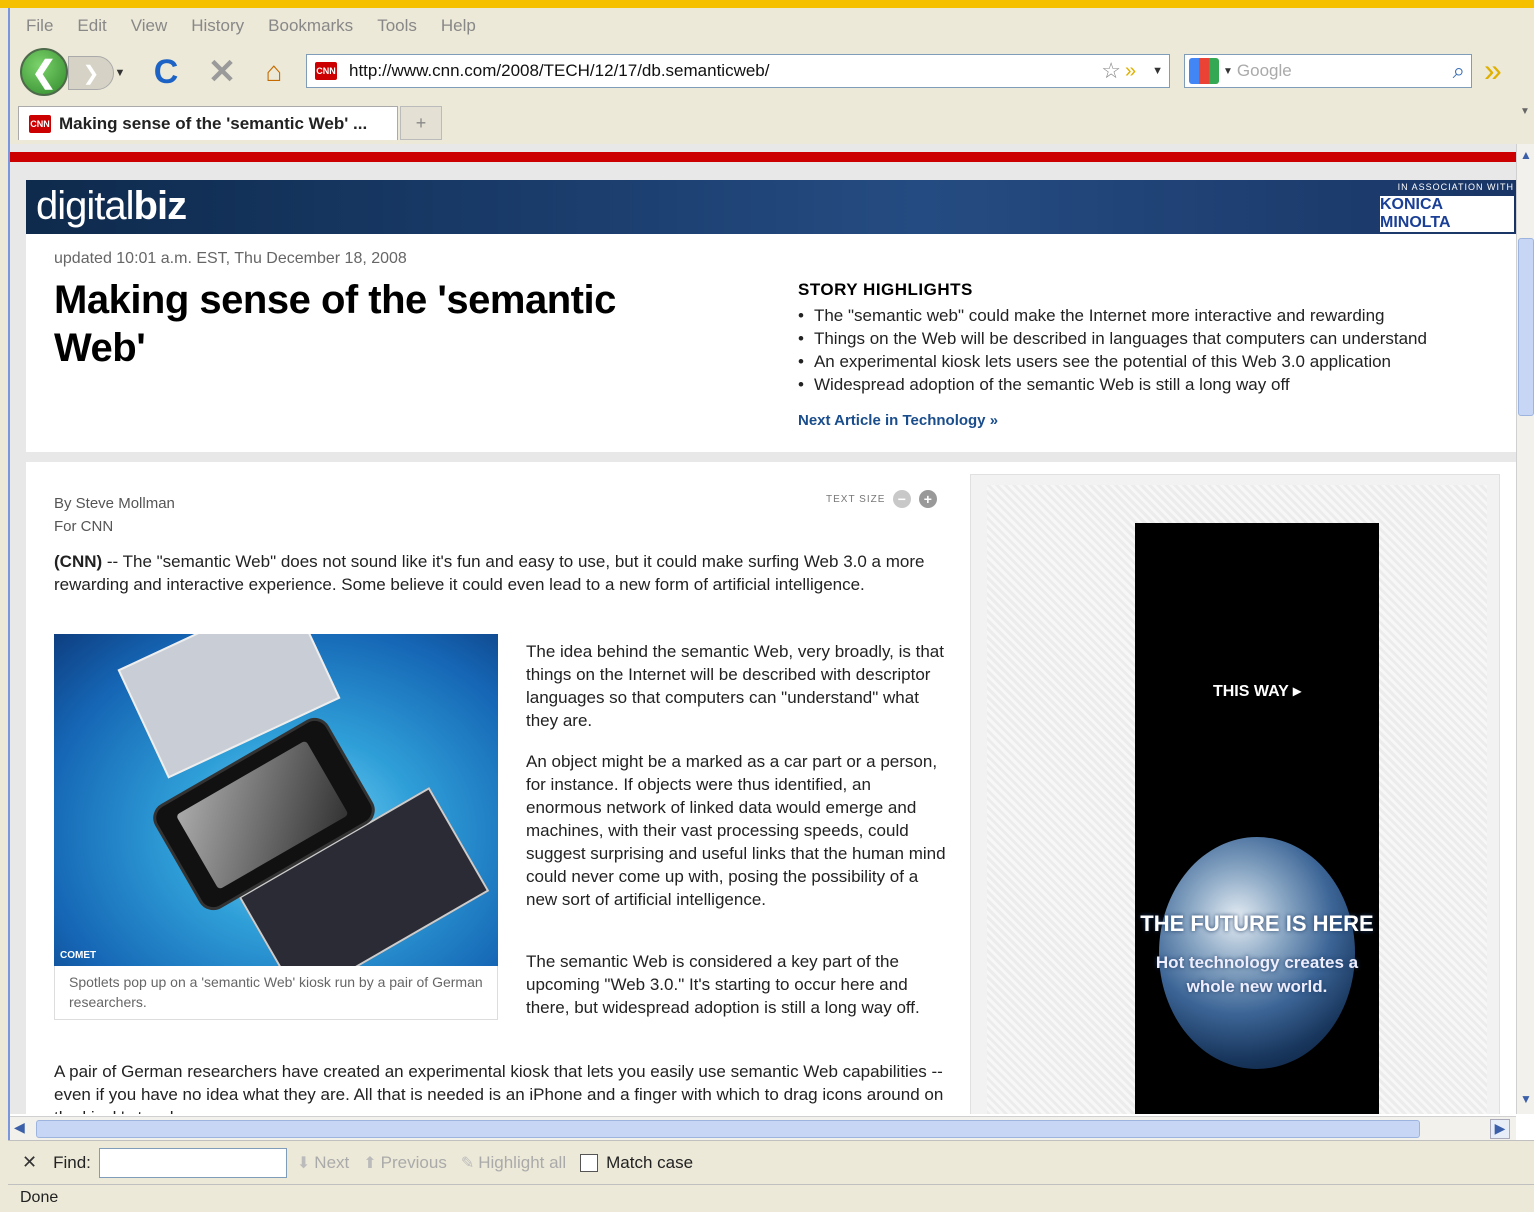  What do you see at coordinates (310, 26) in the screenshot?
I see `menu-bookmarks: Bookmarks` at bounding box center [310, 26].